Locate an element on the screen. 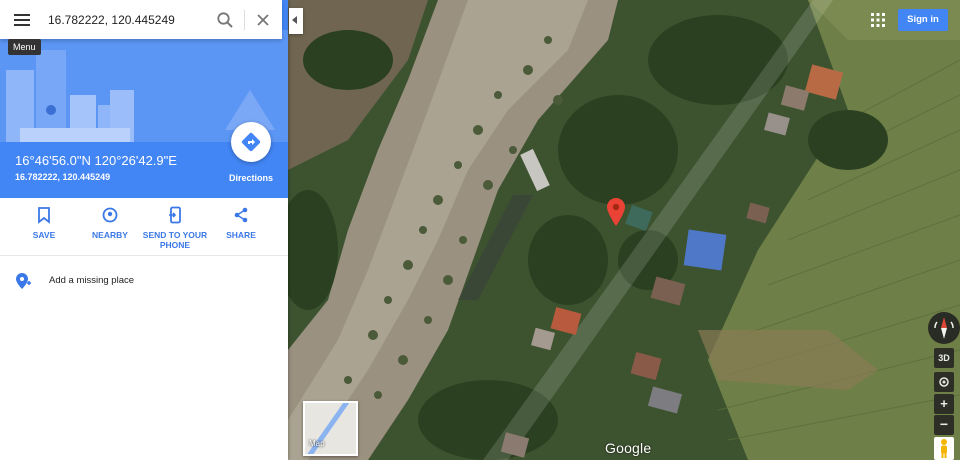  add-location-icon is located at coordinates (23, 281).